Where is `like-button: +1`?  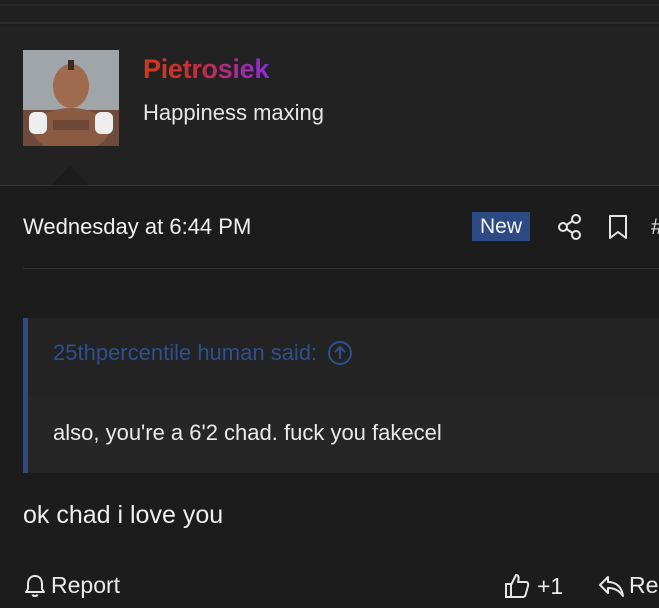
like-button: +1 is located at coordinates (533, 586).